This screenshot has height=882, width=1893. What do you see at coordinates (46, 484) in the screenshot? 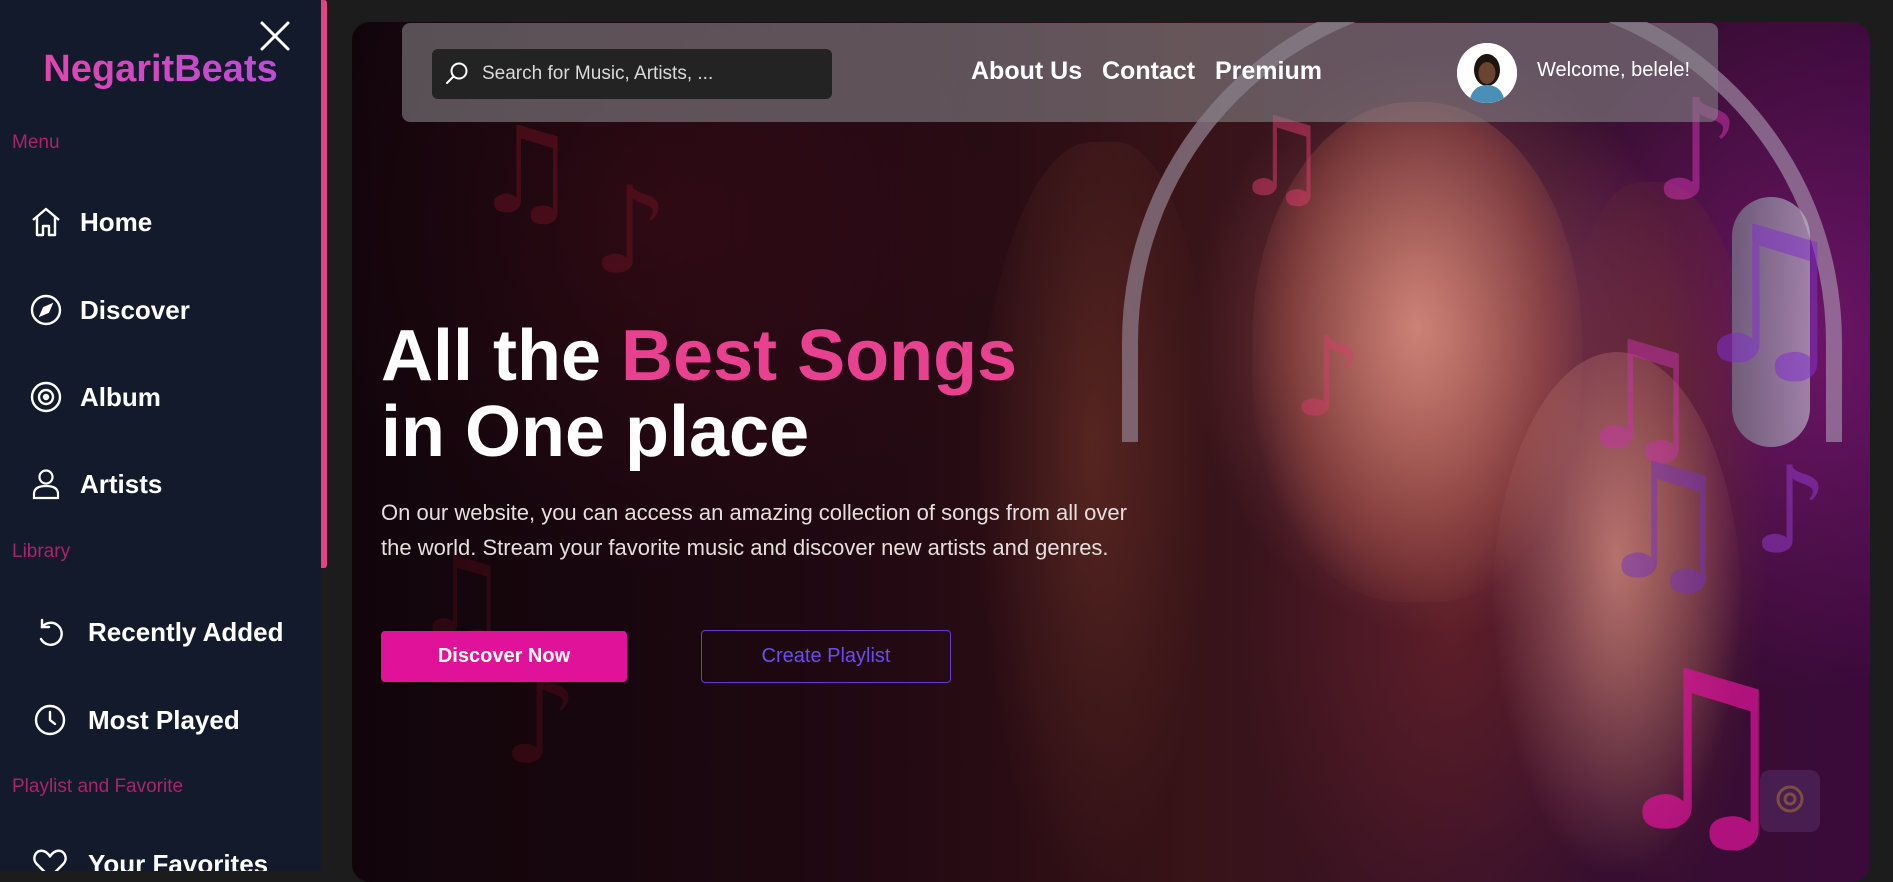
I see `user-icon` at bounding box center [46, 484].